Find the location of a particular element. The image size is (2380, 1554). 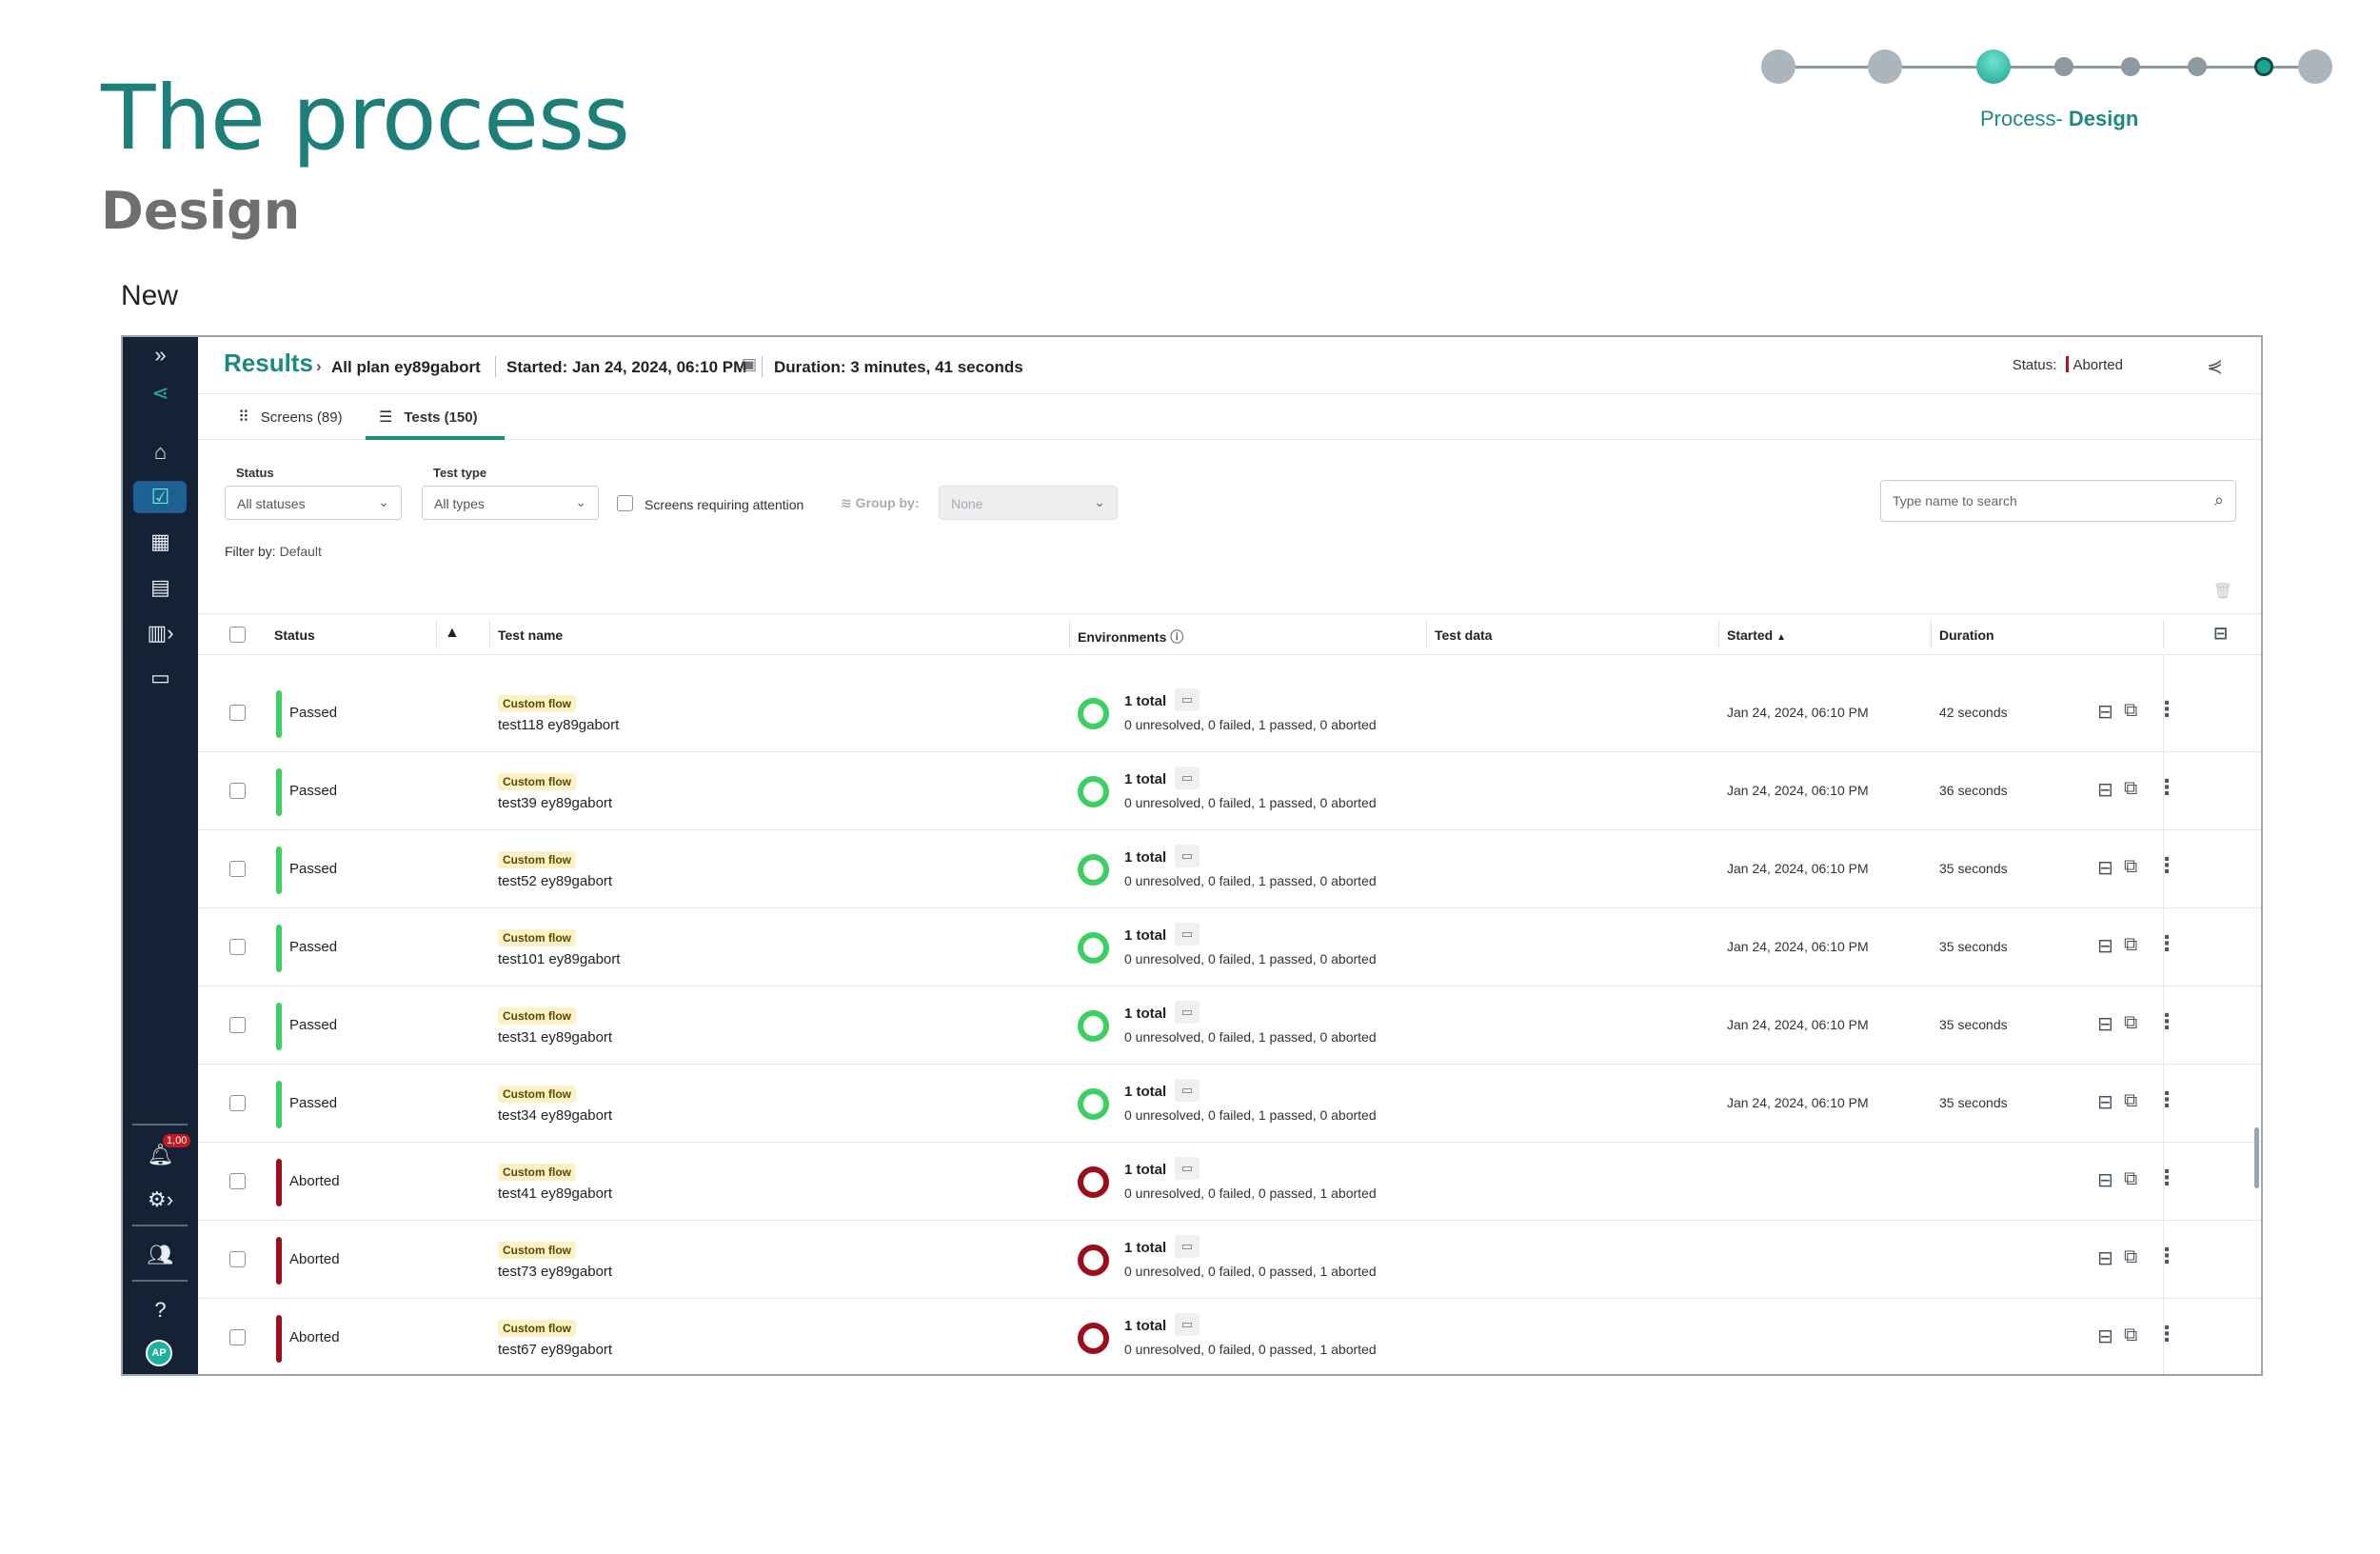

status-select: All statuses ⌄ is located at coordinates (313, 503).